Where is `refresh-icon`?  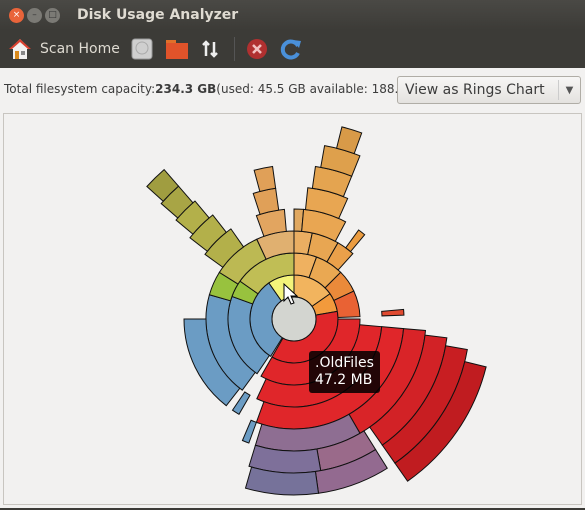 refresh-icon is located at coordinates (291, 49).